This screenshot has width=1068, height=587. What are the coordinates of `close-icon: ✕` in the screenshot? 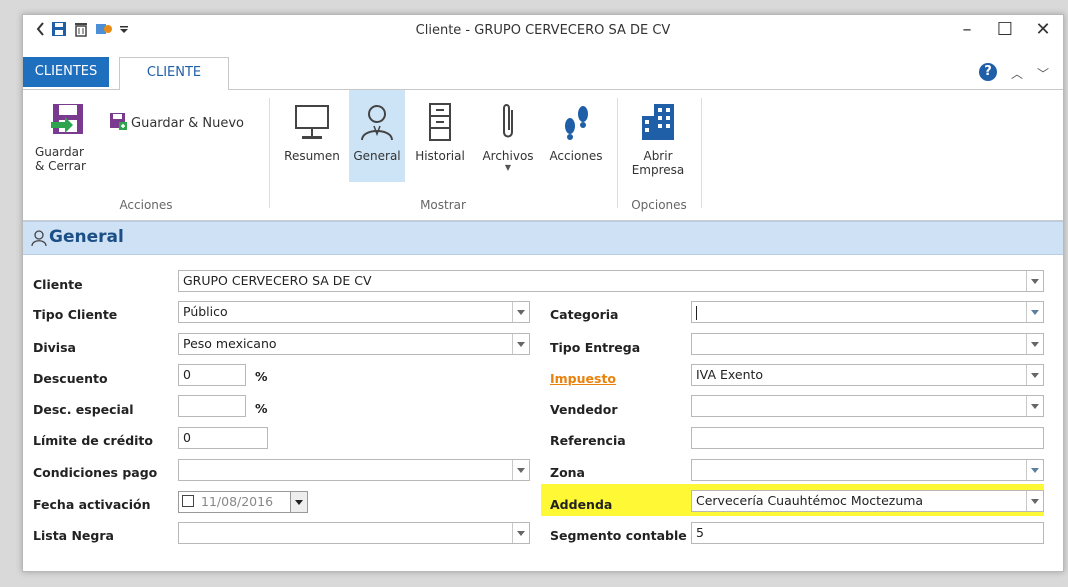 It's located at (1043, 29).